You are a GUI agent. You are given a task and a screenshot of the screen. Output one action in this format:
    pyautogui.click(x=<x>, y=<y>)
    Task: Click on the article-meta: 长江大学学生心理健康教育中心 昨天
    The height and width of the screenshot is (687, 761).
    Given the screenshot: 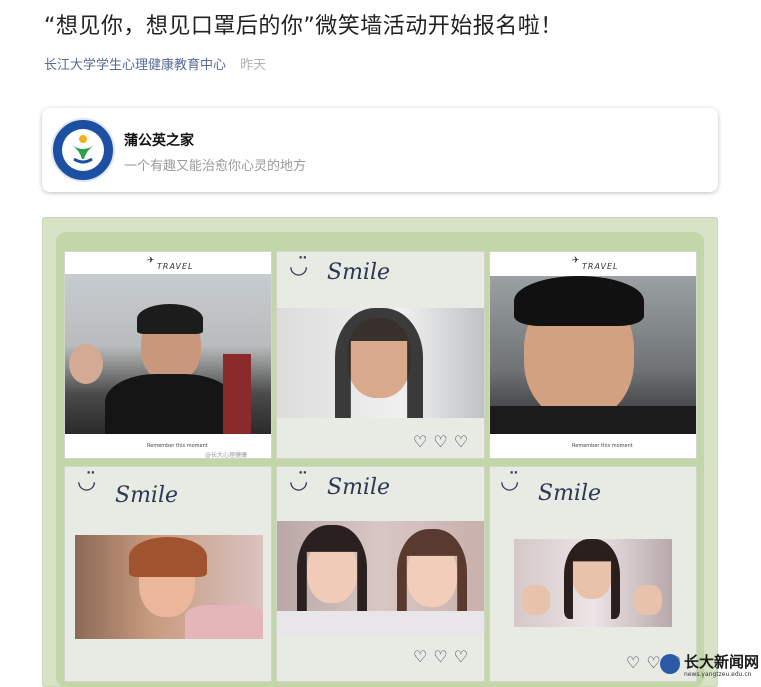 What is the action you would take?
    pyautogui.click(x=155, y=63)
    